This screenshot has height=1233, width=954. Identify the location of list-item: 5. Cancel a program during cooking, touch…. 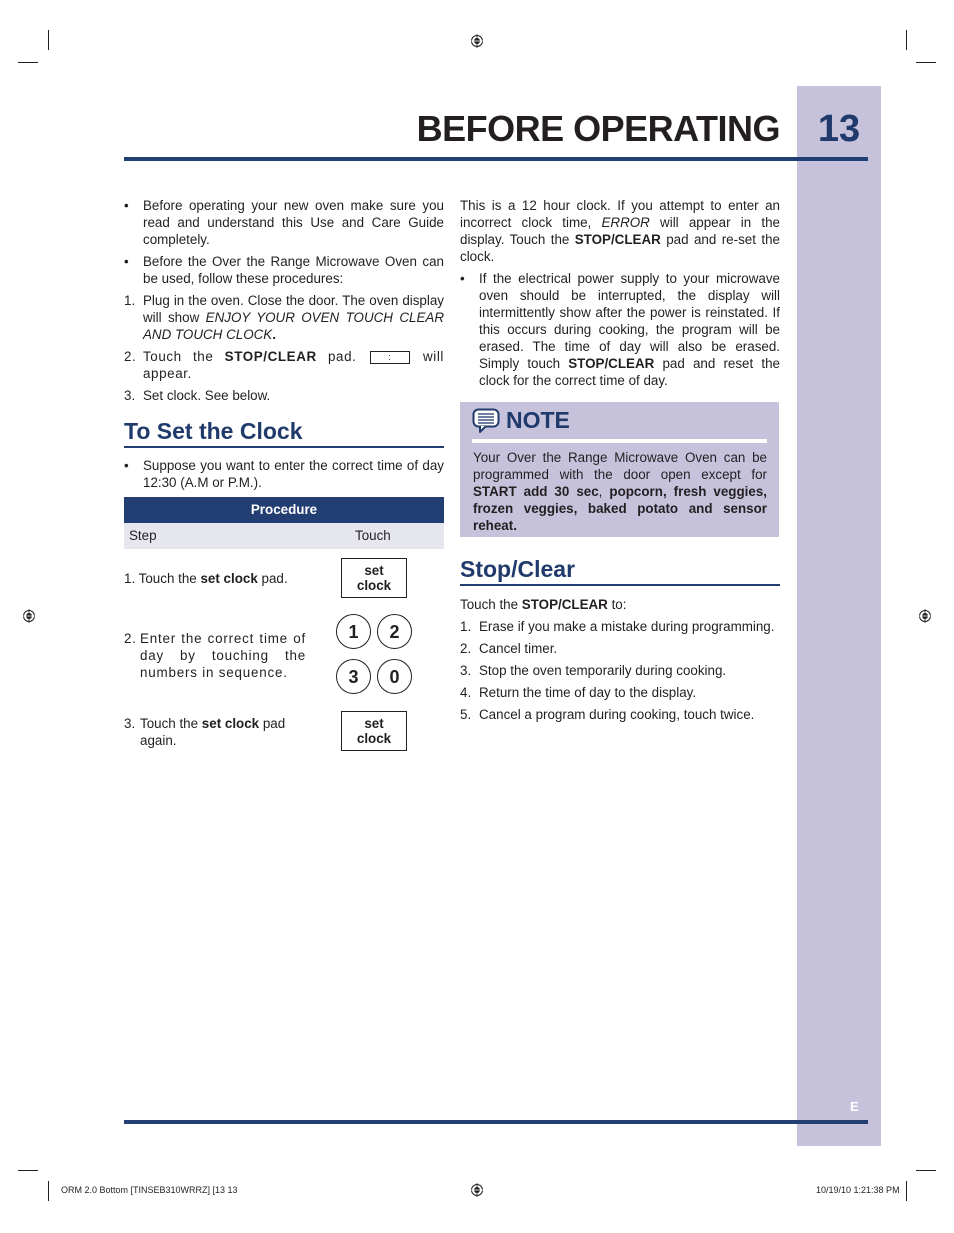
(607, 714).